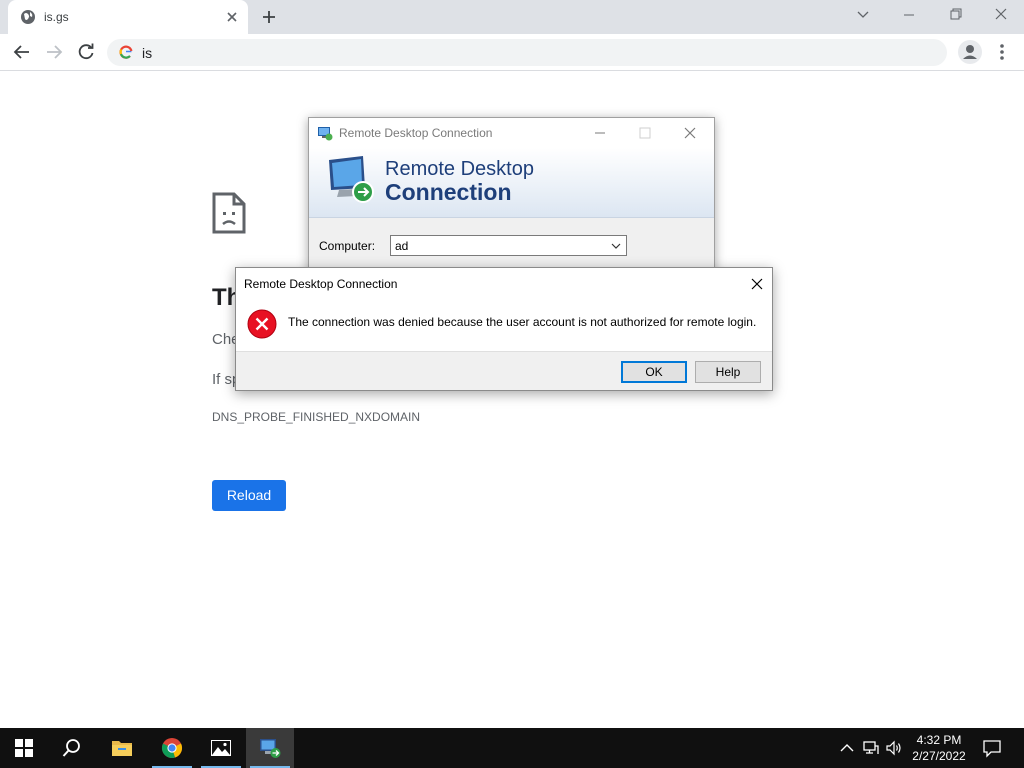 The width and height of the screenshot is (1024, 768). Describe the element at coordinates (970, 52) in the screenshot. I see `profile-avatar-icon` at that location.